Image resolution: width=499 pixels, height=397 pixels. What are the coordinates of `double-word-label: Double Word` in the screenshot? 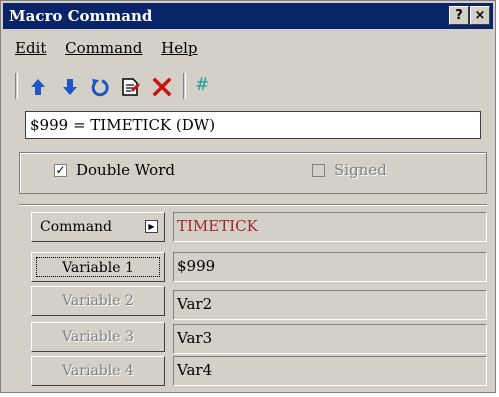 It's located at (125, 170).